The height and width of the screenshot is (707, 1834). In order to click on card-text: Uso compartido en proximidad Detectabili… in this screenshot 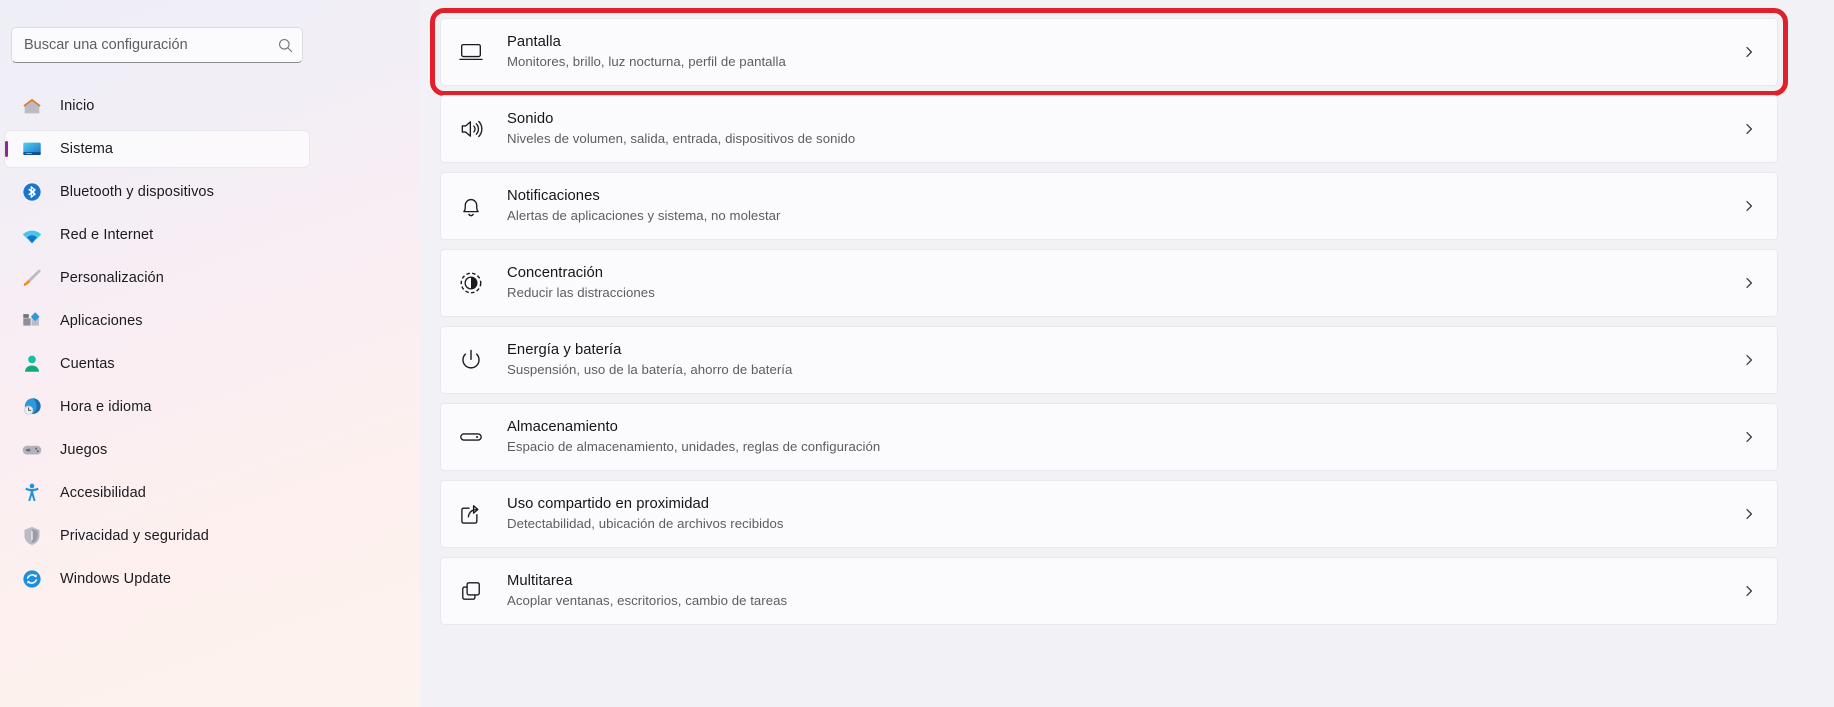, I will do `click(1125, 514)`.